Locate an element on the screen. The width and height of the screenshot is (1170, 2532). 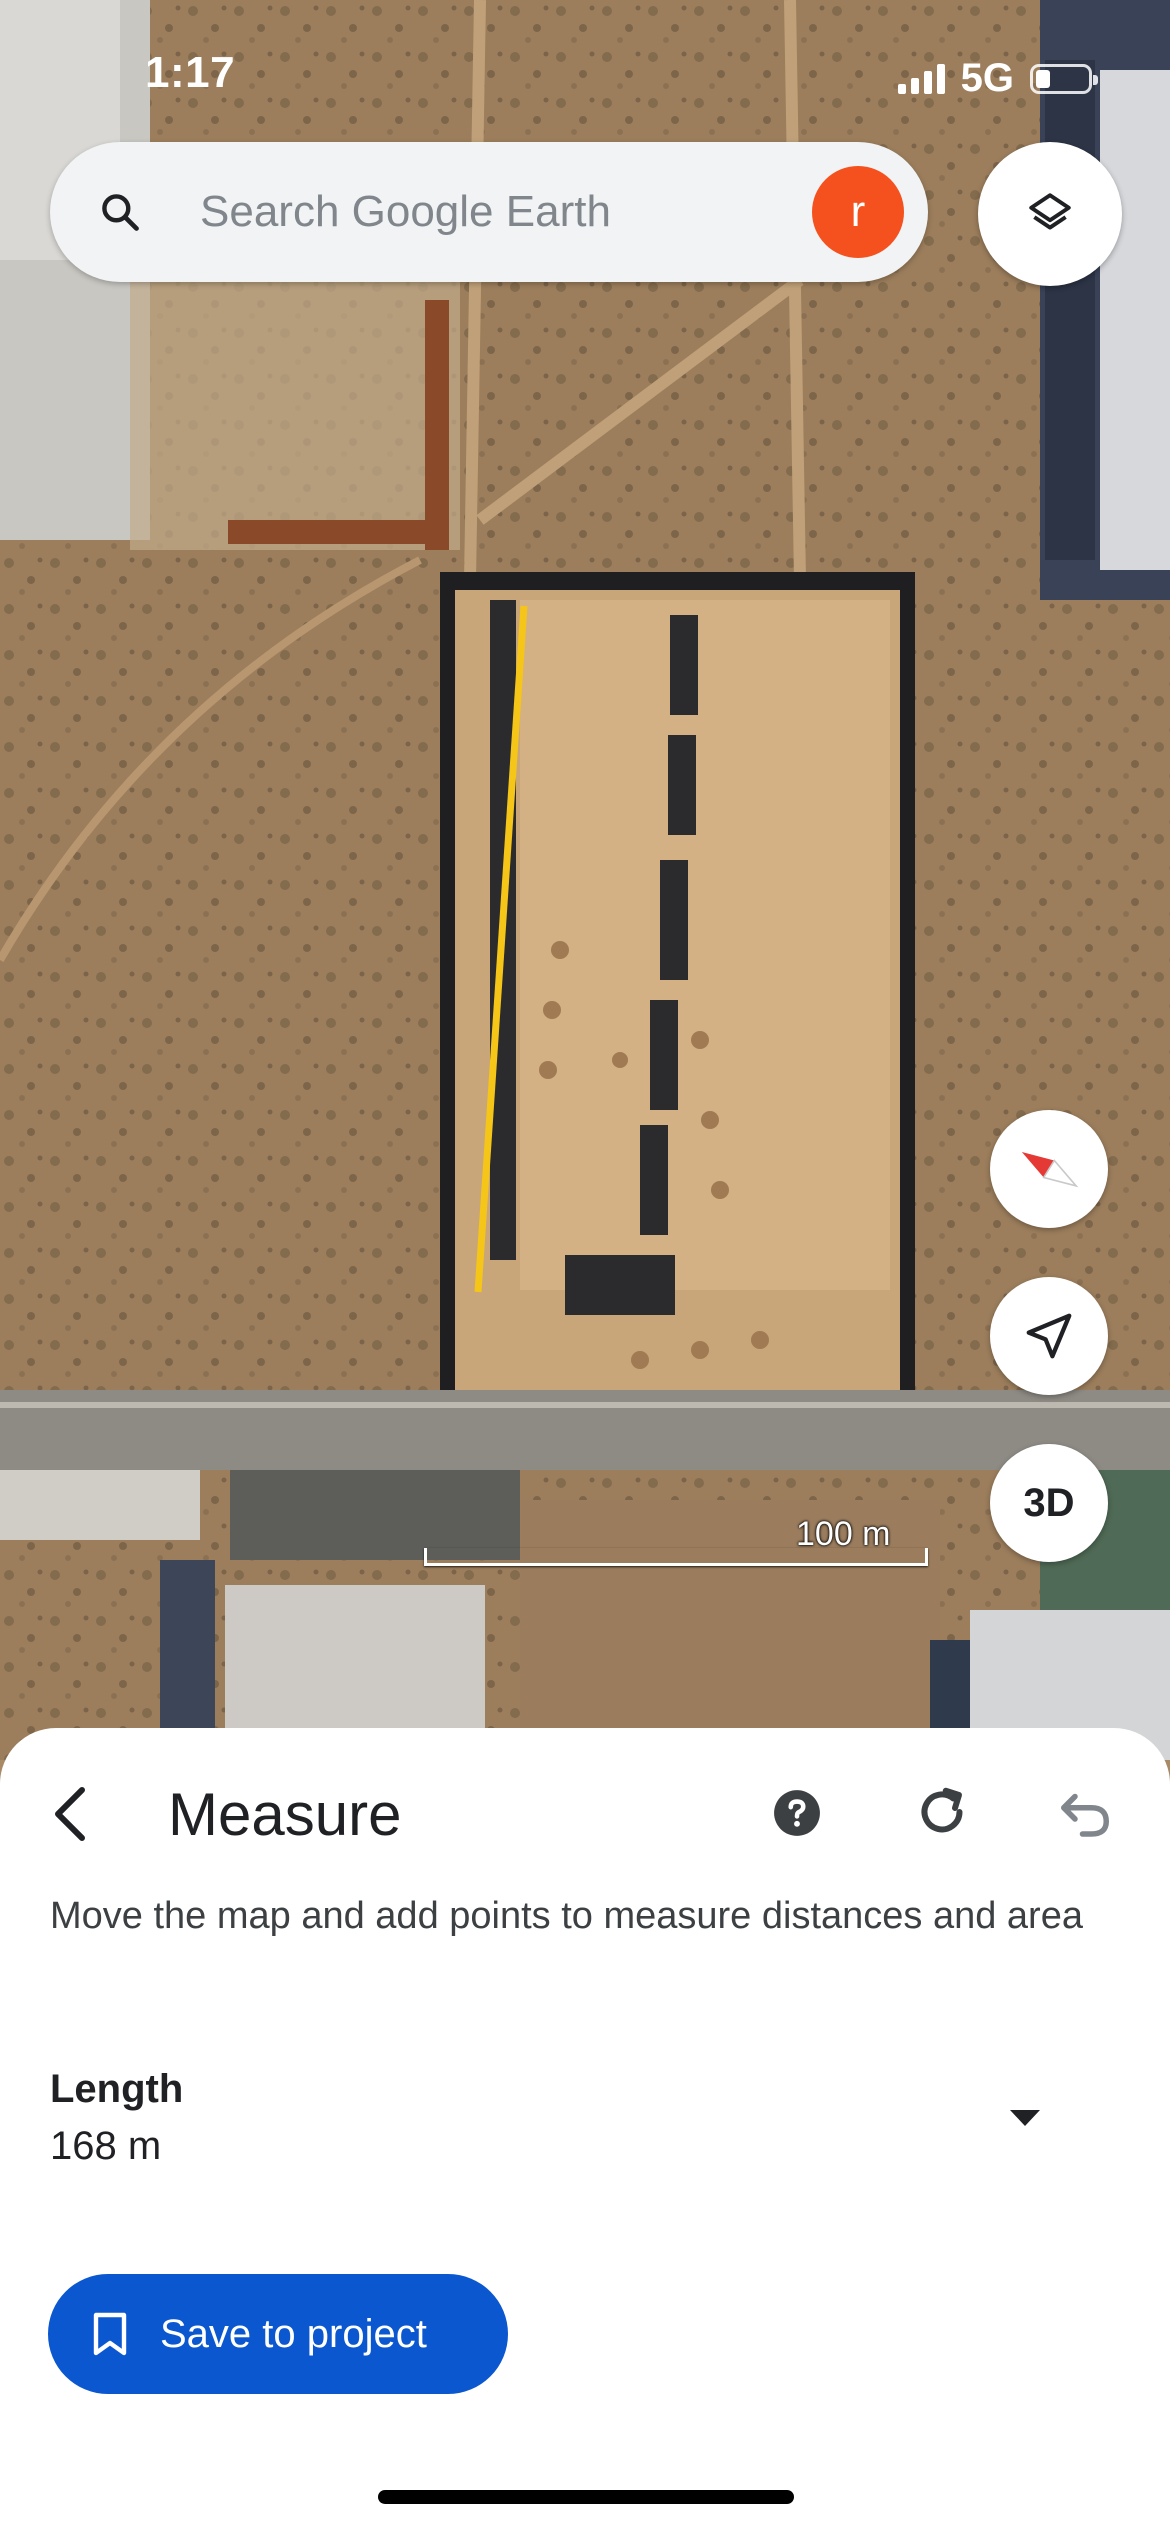
back-arrow-icon is located at coordinates (70, 1814).